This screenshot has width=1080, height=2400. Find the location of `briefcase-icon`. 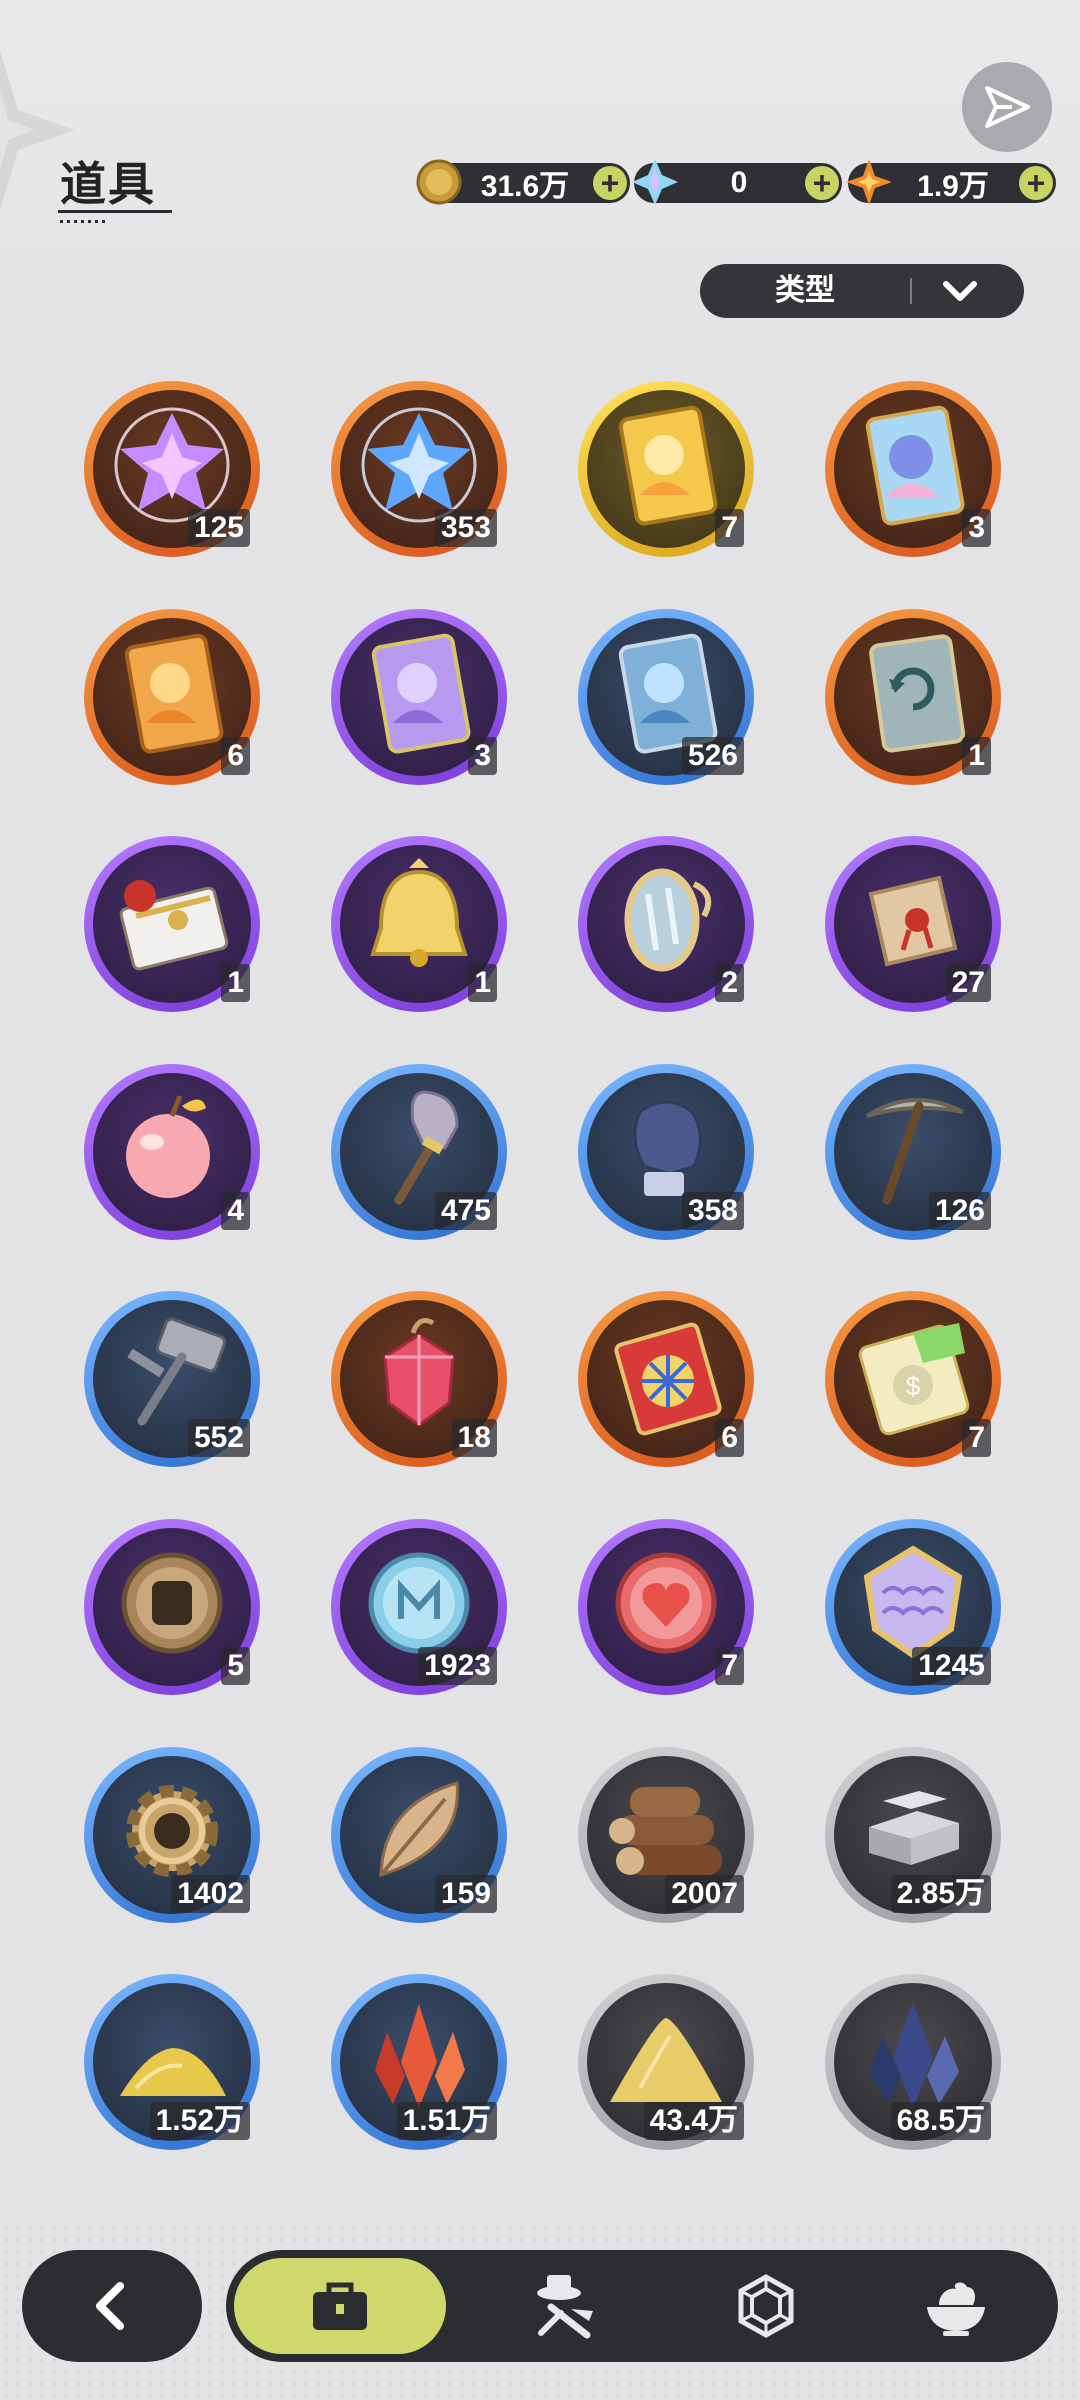

briefcase-icon is located at coordinates (340, 2306).